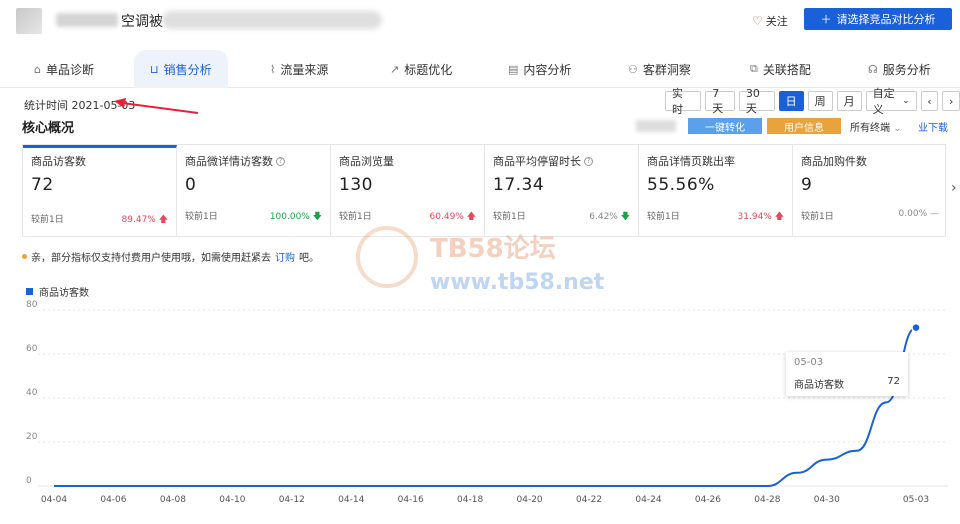 The width and height of the screenshot is (960, 524). I want to click on x-tick-label: 04-28, so click(767, 500).